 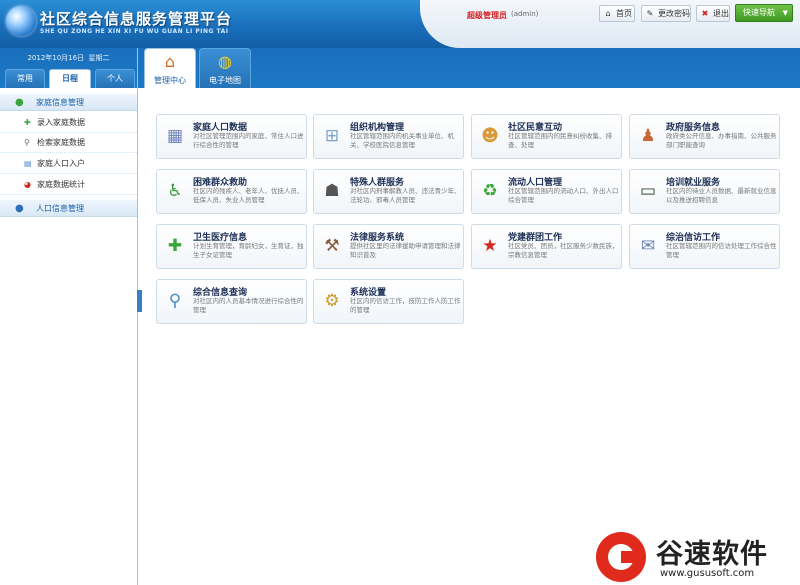 I want to click on module-description: 提供社区里的法律援助申请管理和法律知识普及, so click(x=405, y=250).